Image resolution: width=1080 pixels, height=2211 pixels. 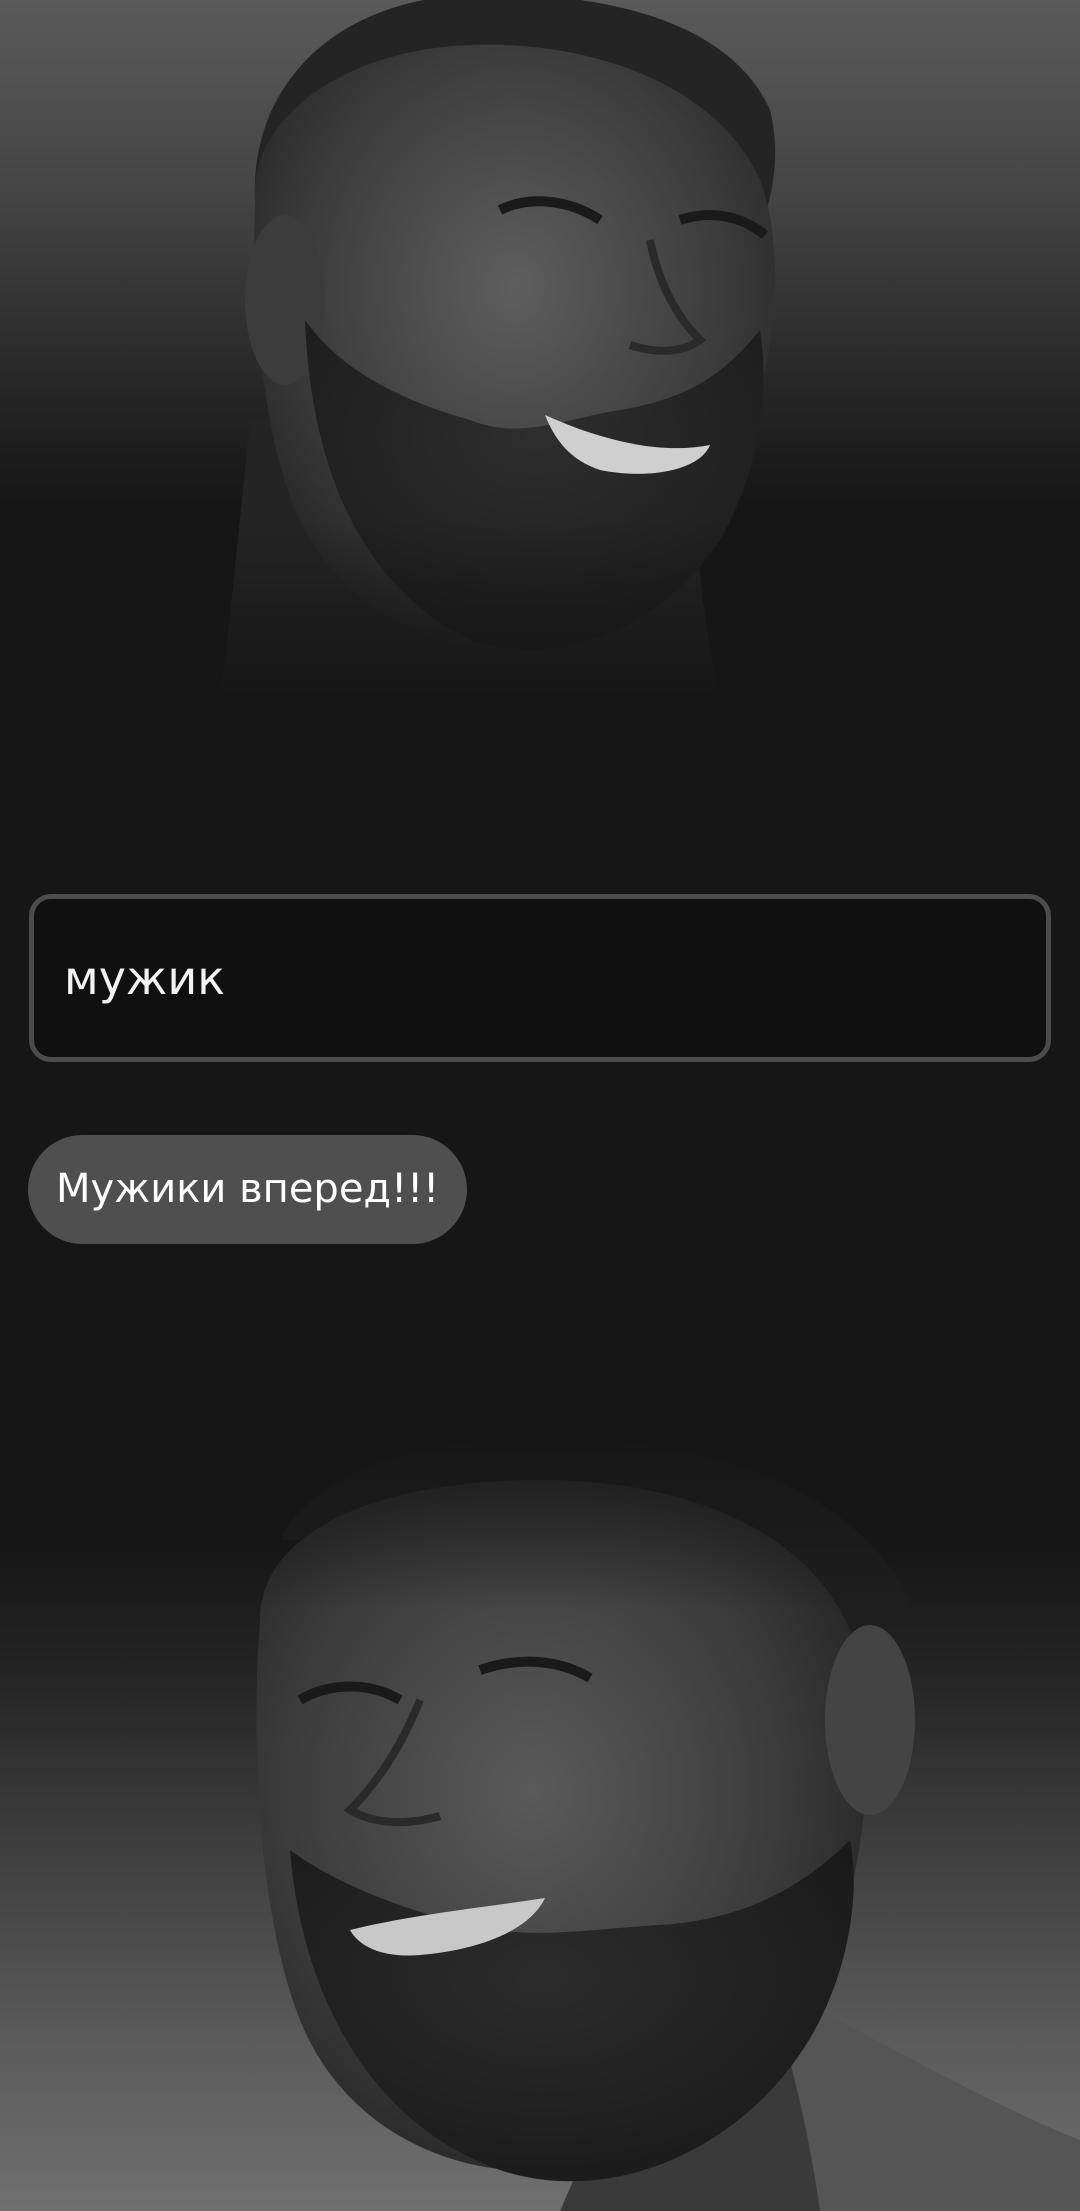 I want to click on search-input, so click(x=539, y=978).